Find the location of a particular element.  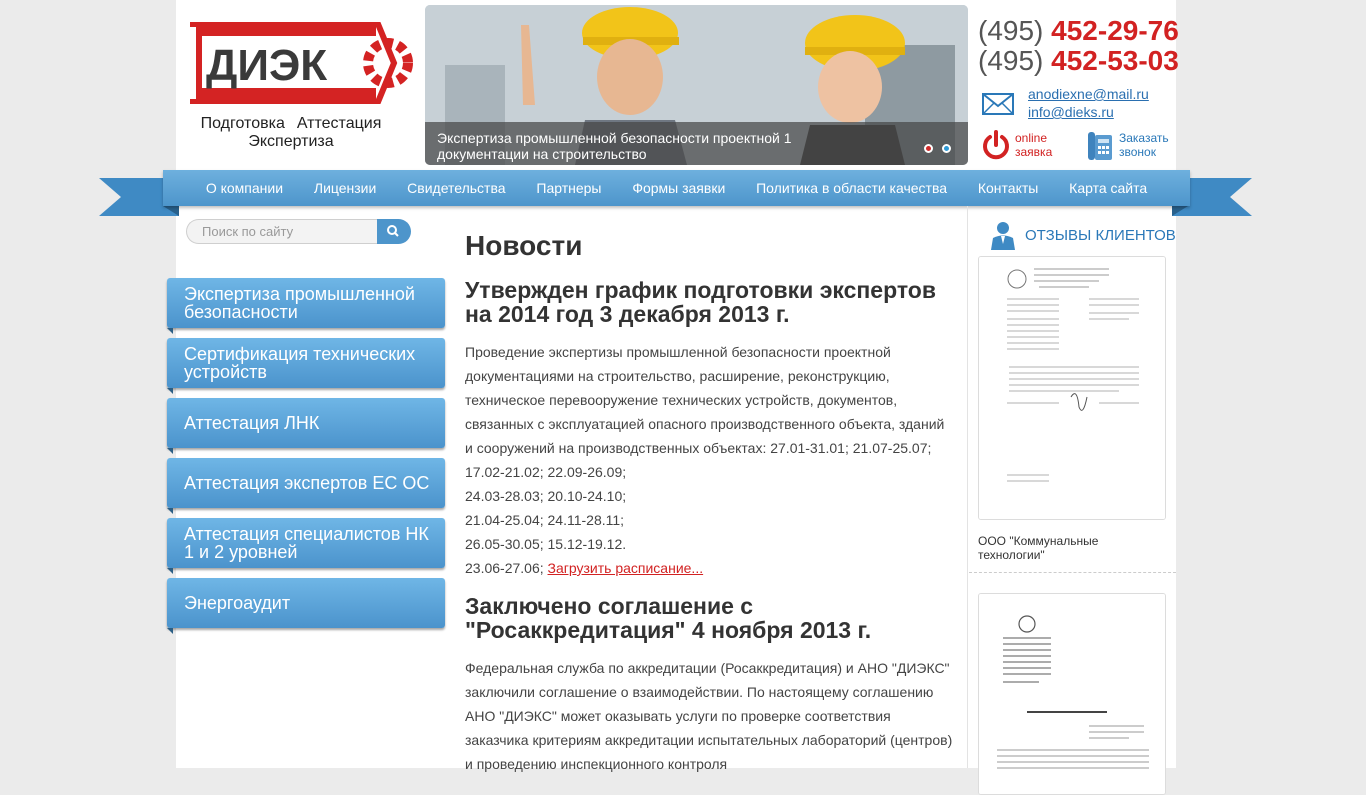

nav-licenses: Лицензии is located at coordinates (345, 188).